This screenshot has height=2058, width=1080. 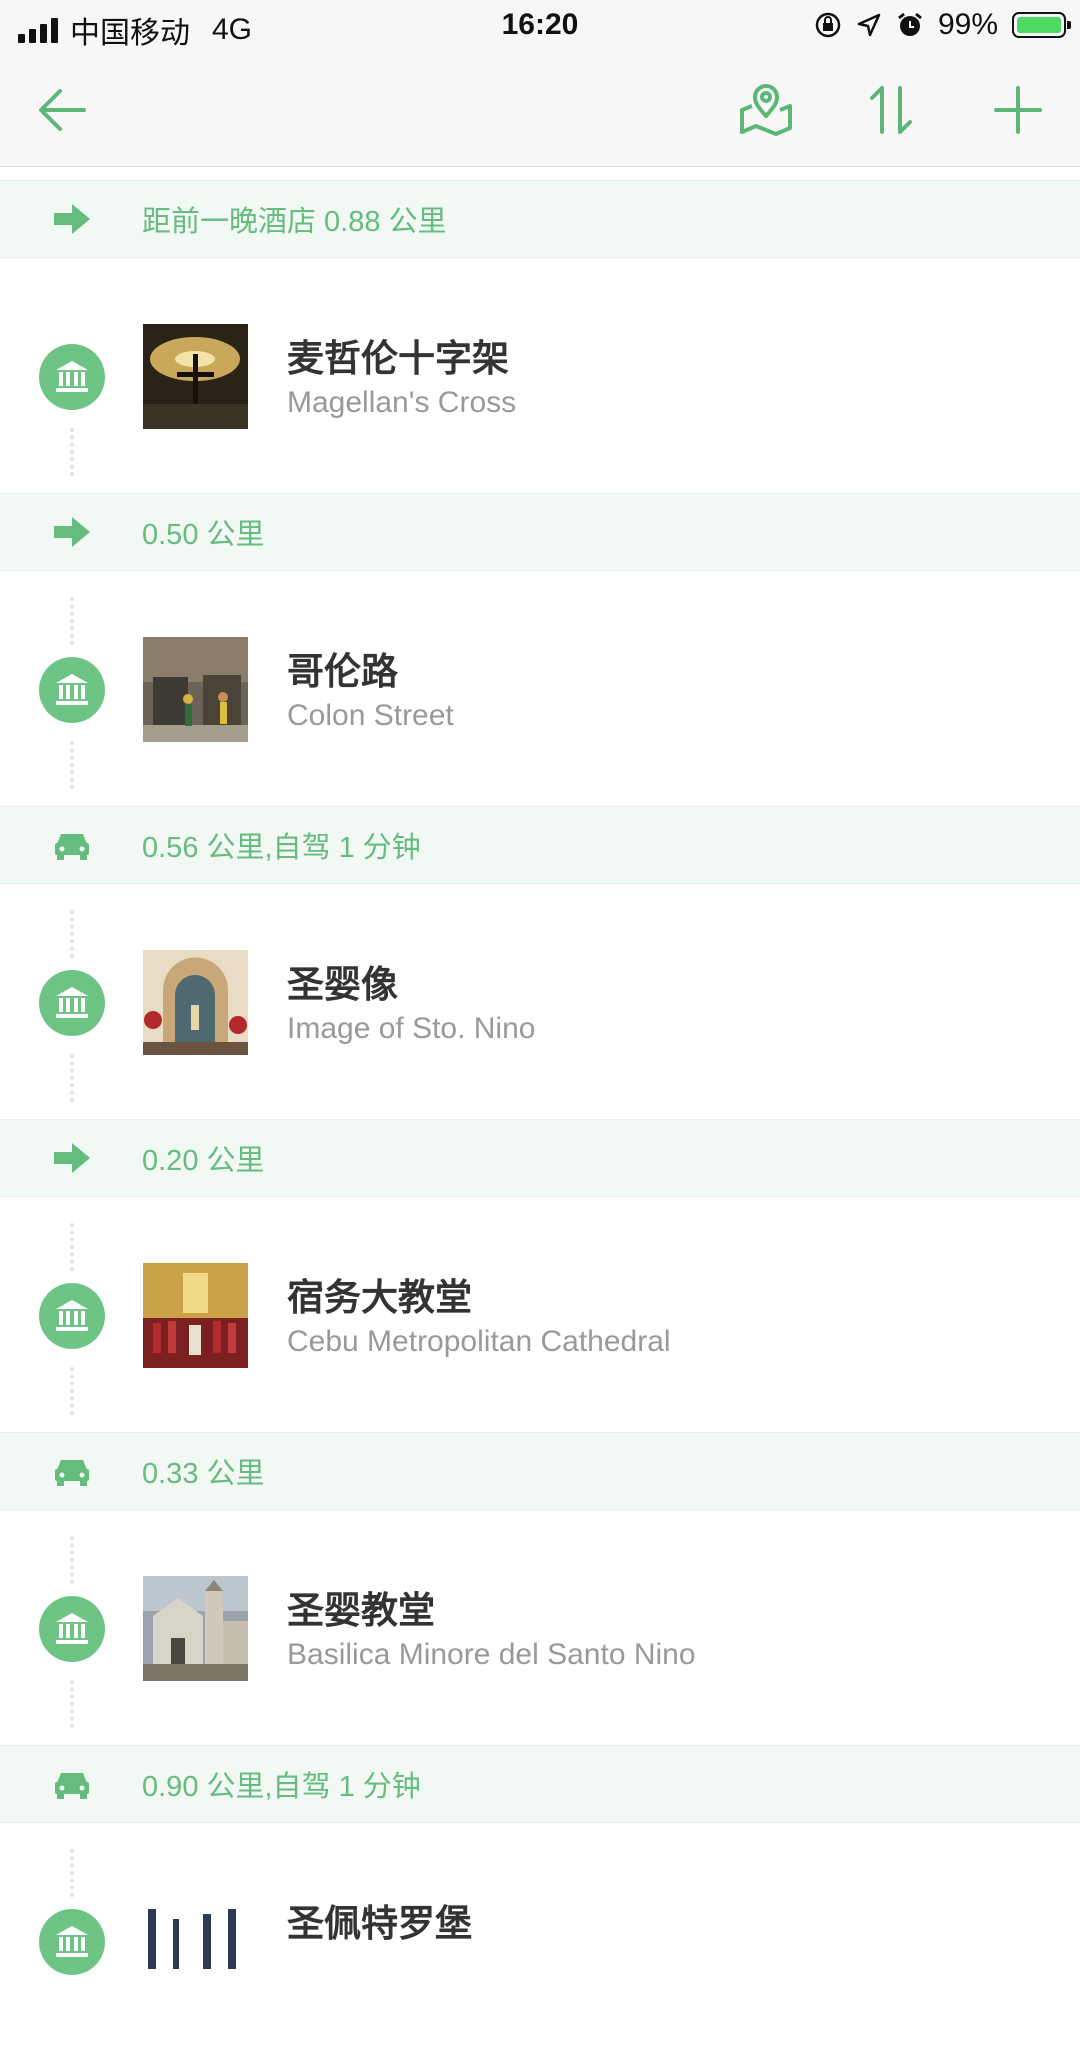 I want to click on segment-text: 距前一晚酒店 0.88 公里, so click(x=294, y=222).